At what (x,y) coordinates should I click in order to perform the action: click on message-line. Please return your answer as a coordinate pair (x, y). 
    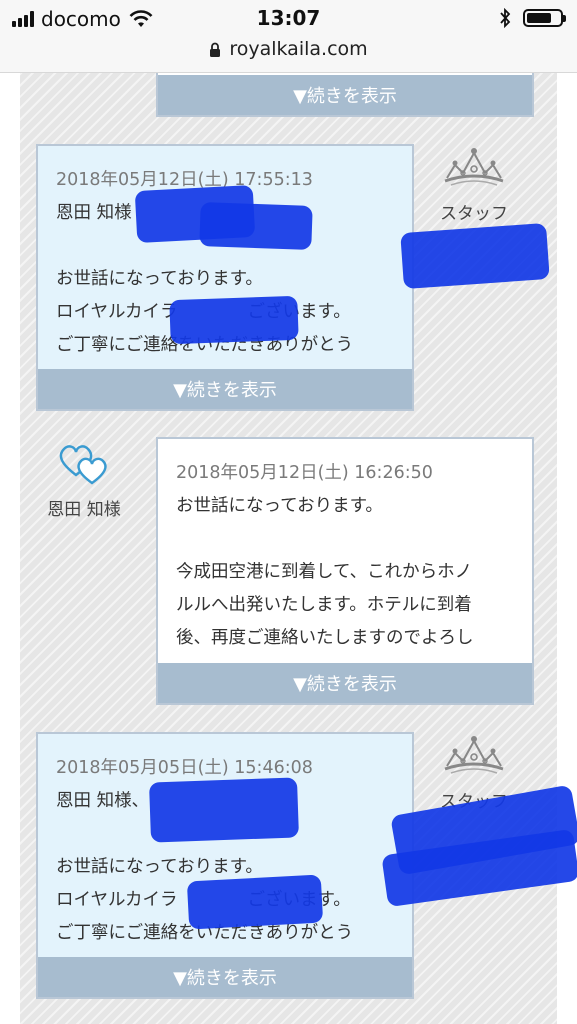
    Looking at the image, I should click on (345, 539).